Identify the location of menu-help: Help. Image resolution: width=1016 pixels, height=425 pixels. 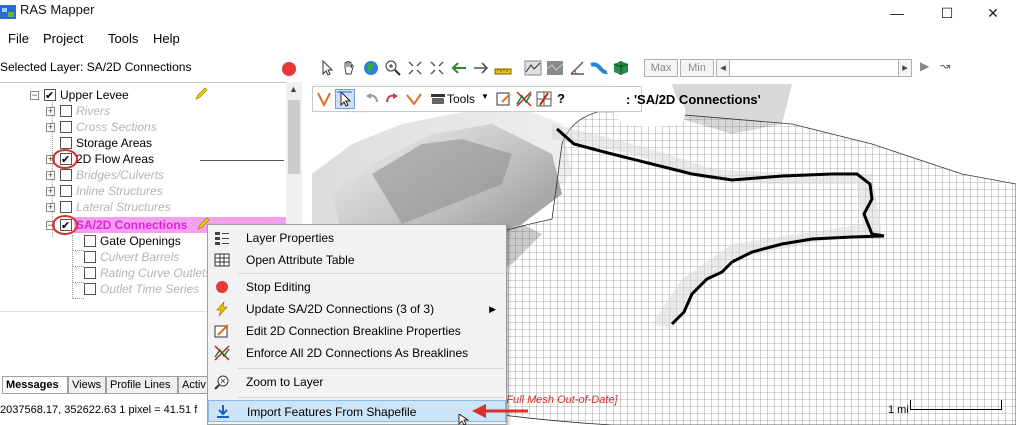
(166, 38).